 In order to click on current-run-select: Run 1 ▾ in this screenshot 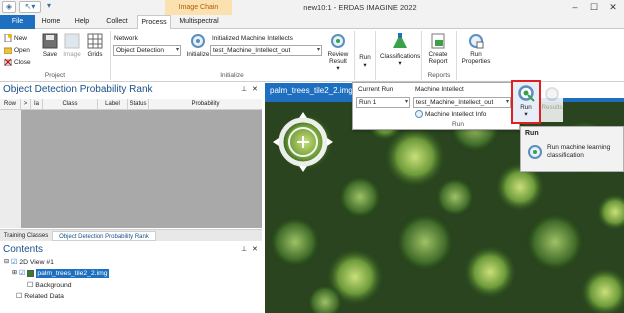, I will do `click(383, 102)`.